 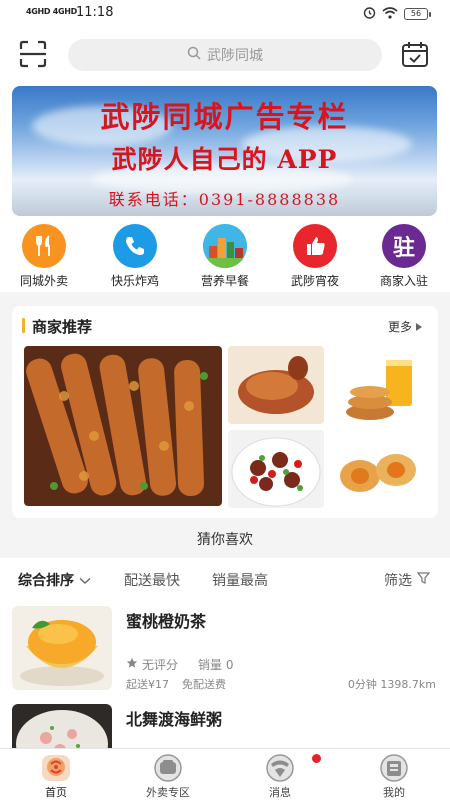 I want to click on tab-messages: 消息, so click(x=280, y=776).